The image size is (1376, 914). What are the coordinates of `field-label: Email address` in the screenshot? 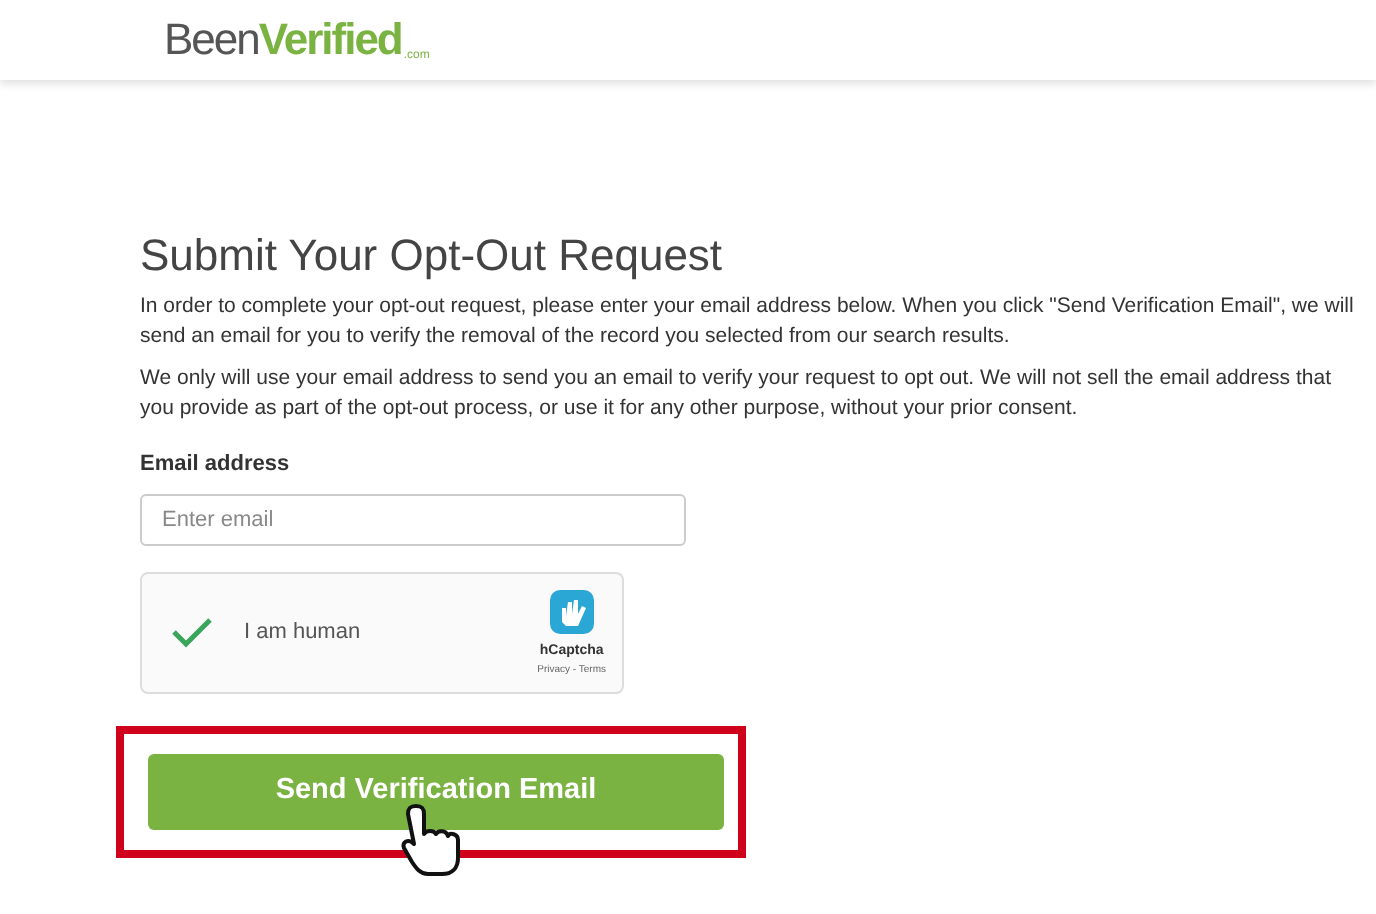 It's located at (216, 465).